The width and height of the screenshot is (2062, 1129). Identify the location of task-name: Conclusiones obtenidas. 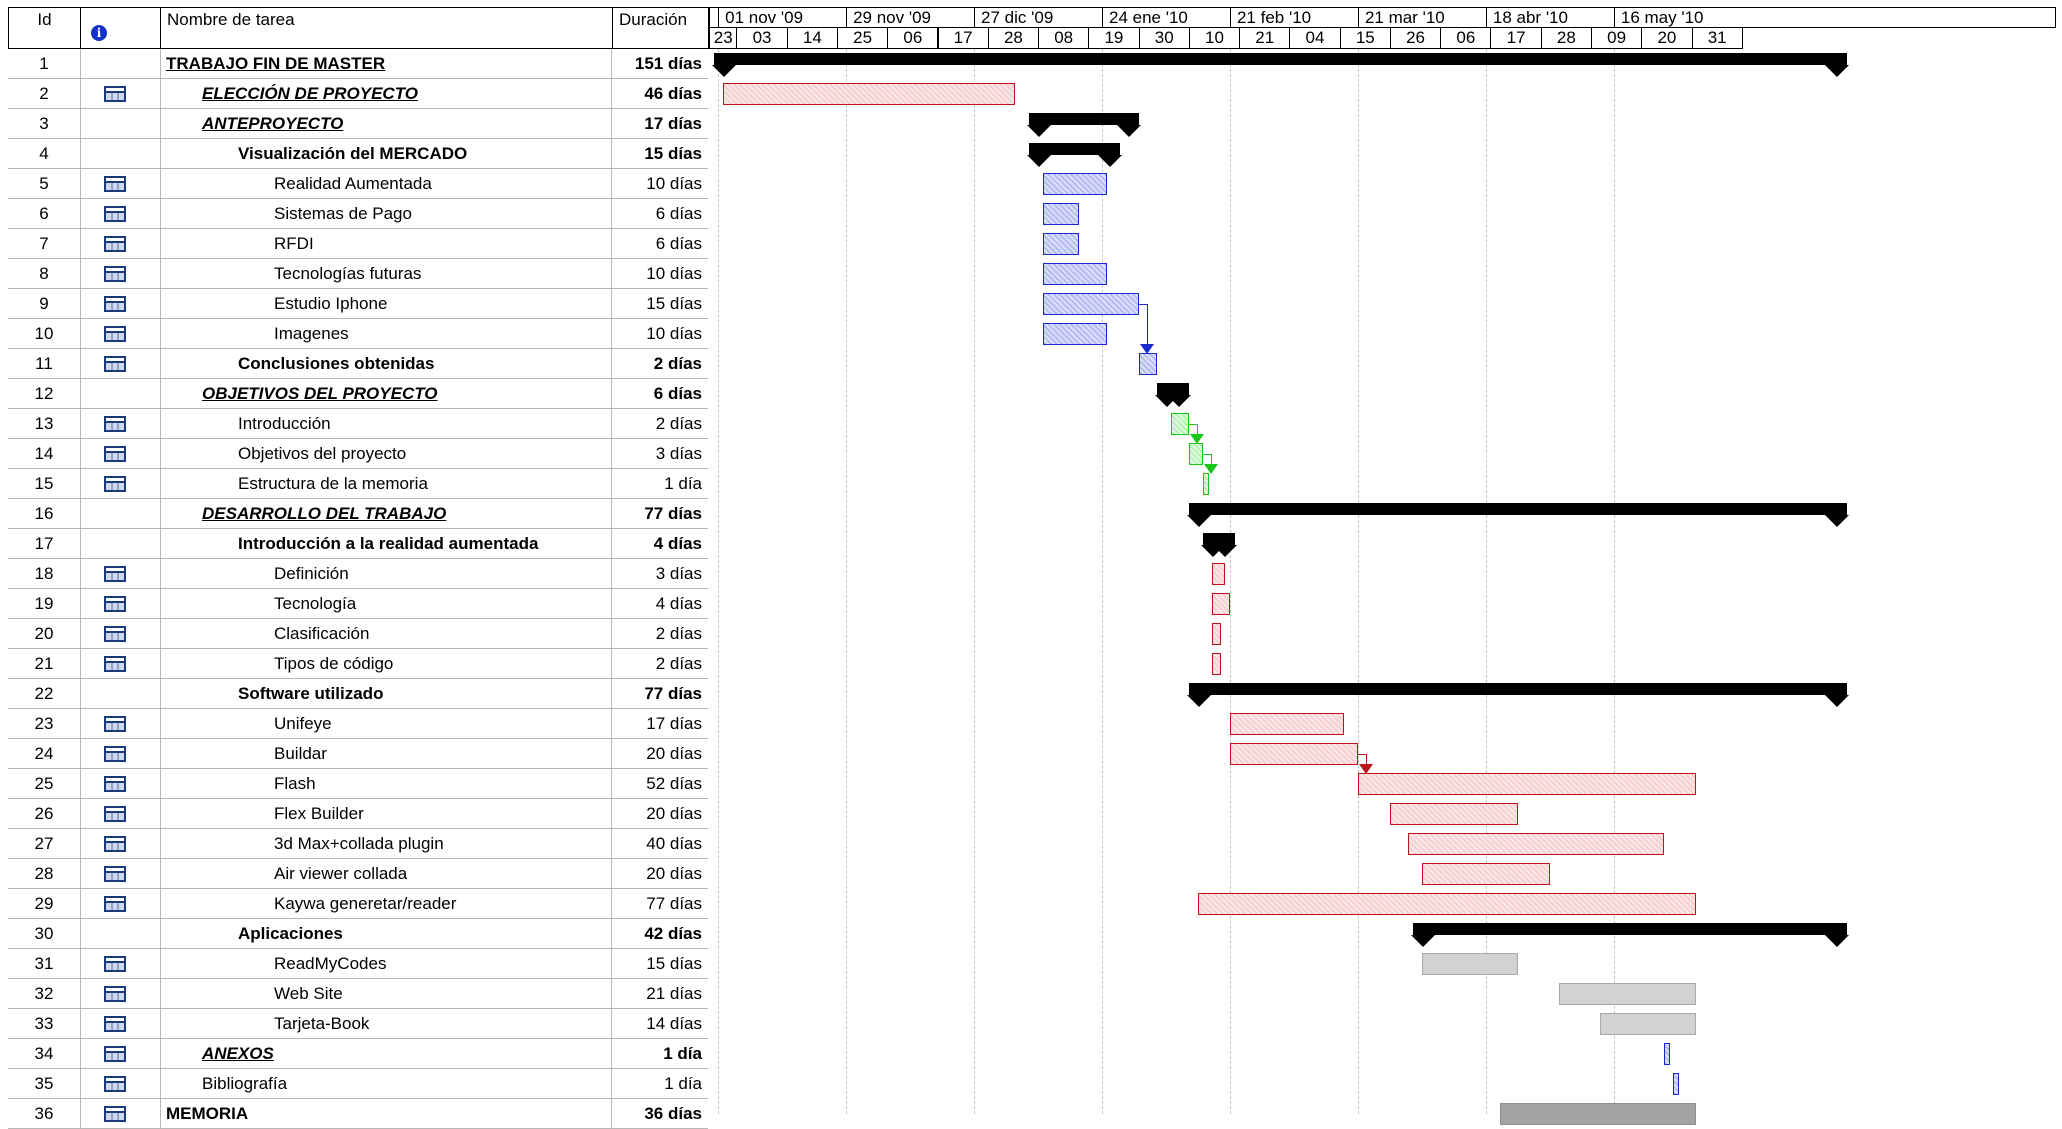
(386, 363).